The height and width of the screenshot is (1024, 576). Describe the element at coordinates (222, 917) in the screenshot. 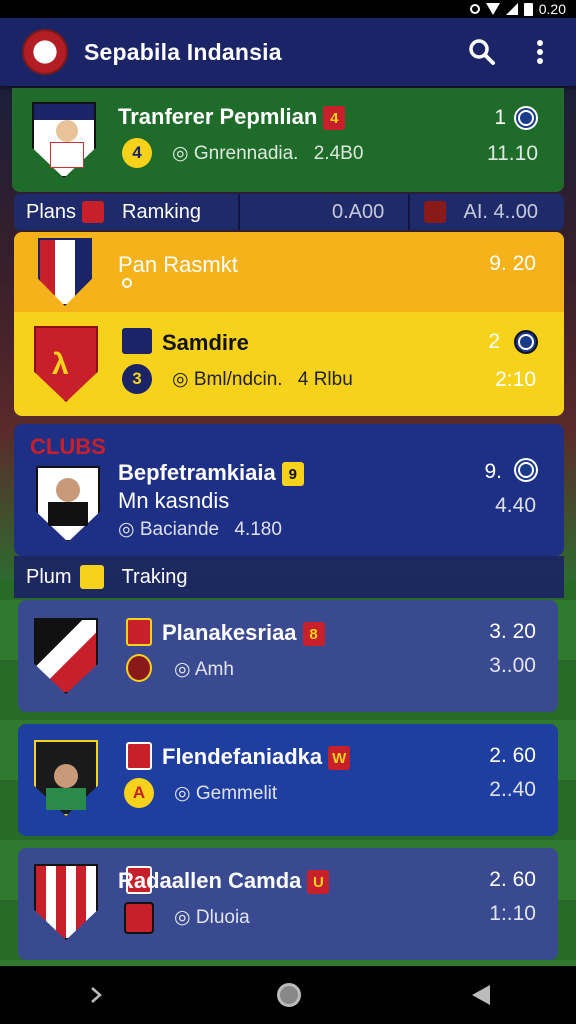

I see `item-subtitle: Dluoia` at that location.